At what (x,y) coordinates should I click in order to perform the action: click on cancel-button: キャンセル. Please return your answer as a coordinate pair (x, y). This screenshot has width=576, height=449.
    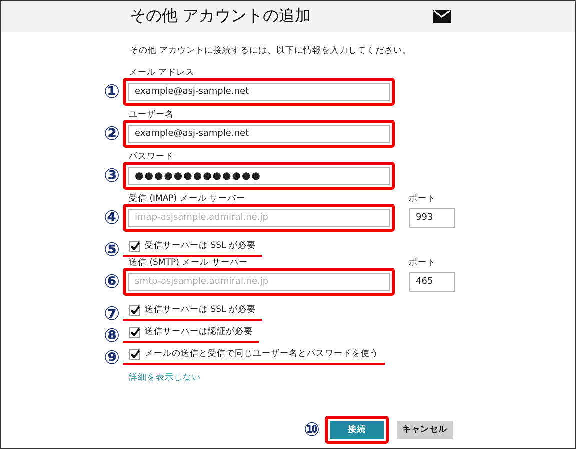
    Looking at the image, I should click on (425, 430).